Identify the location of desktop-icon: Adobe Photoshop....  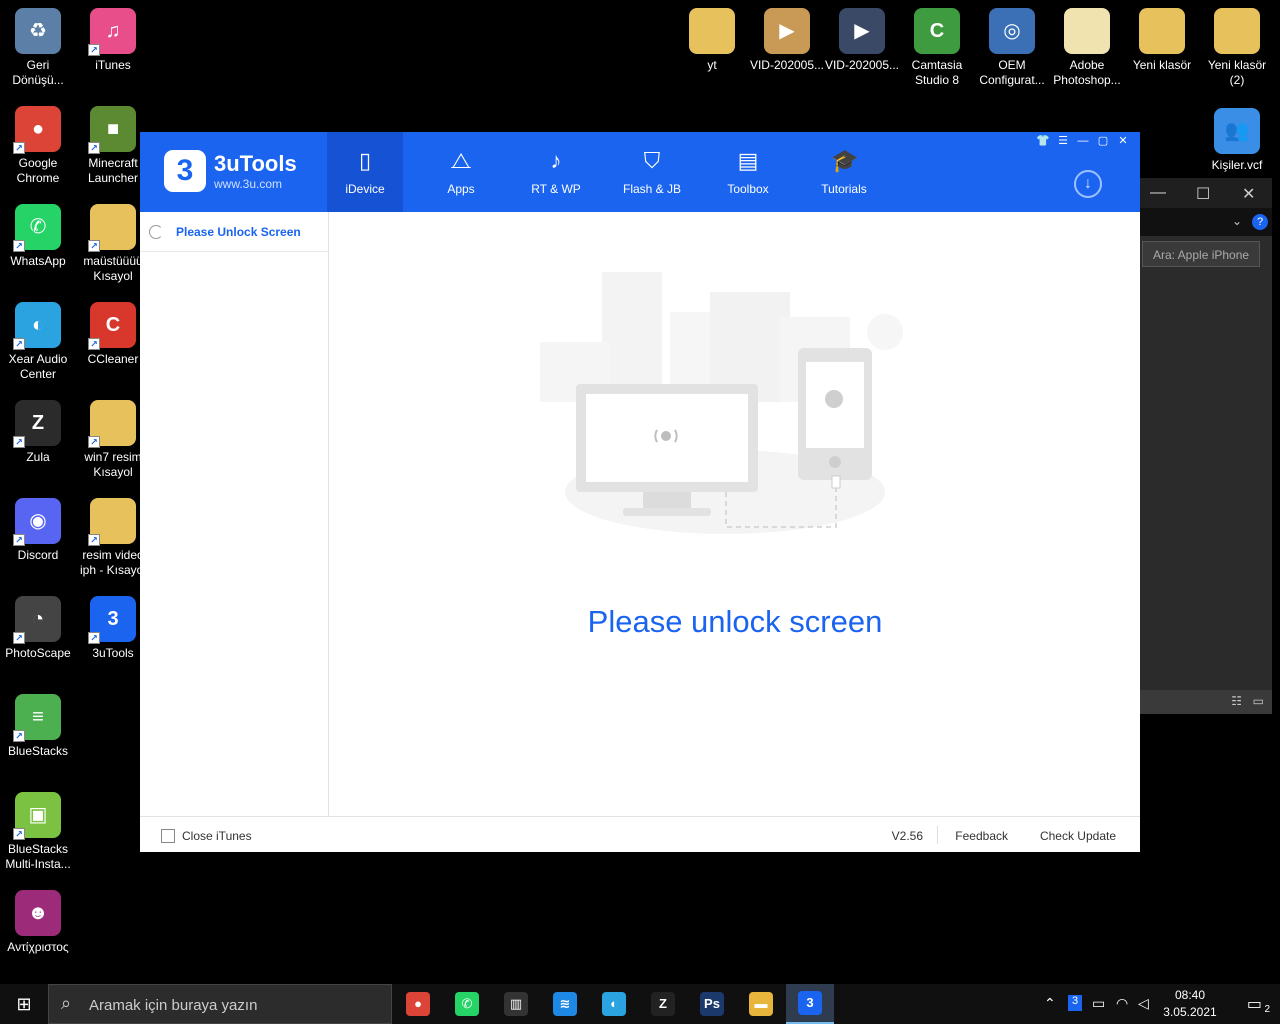
(1087, 48).